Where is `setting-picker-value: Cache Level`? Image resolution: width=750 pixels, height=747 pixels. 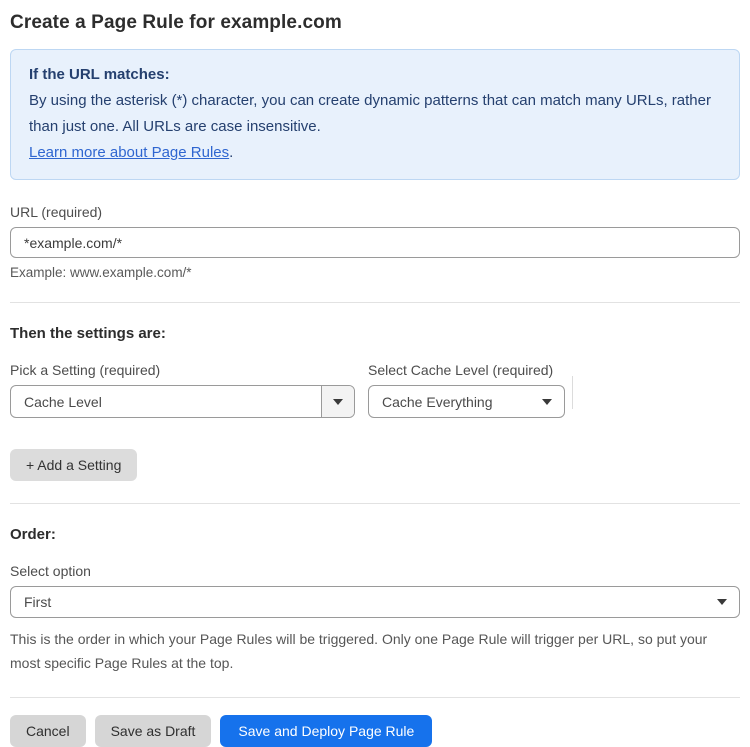 setting-picker-value: Cache Level is located at coordinates (63, 401).